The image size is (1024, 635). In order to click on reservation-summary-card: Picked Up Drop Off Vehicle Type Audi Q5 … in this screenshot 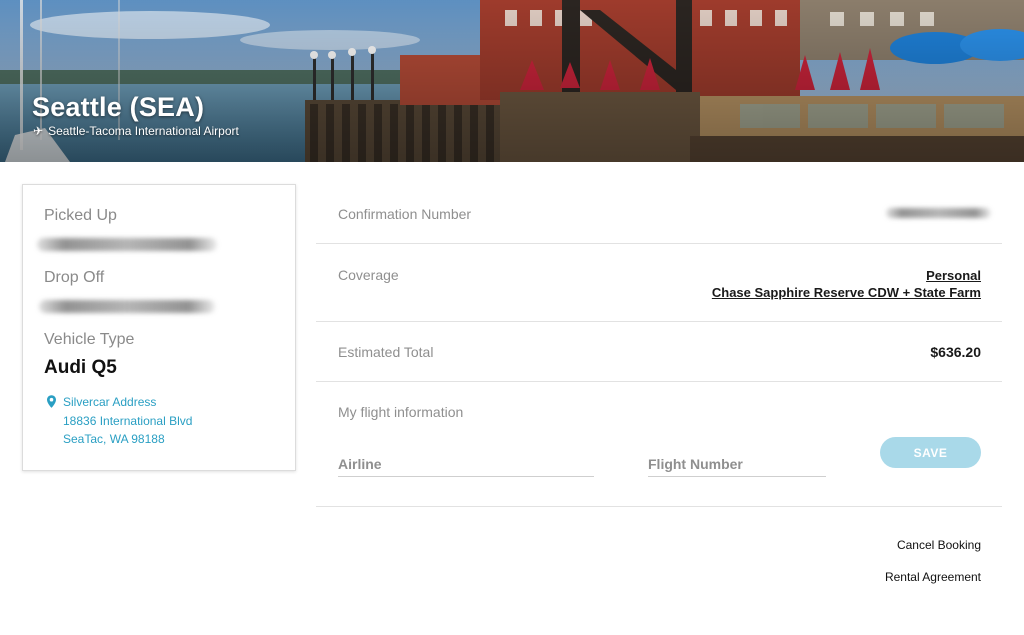, I will do `click(159, 327)`.